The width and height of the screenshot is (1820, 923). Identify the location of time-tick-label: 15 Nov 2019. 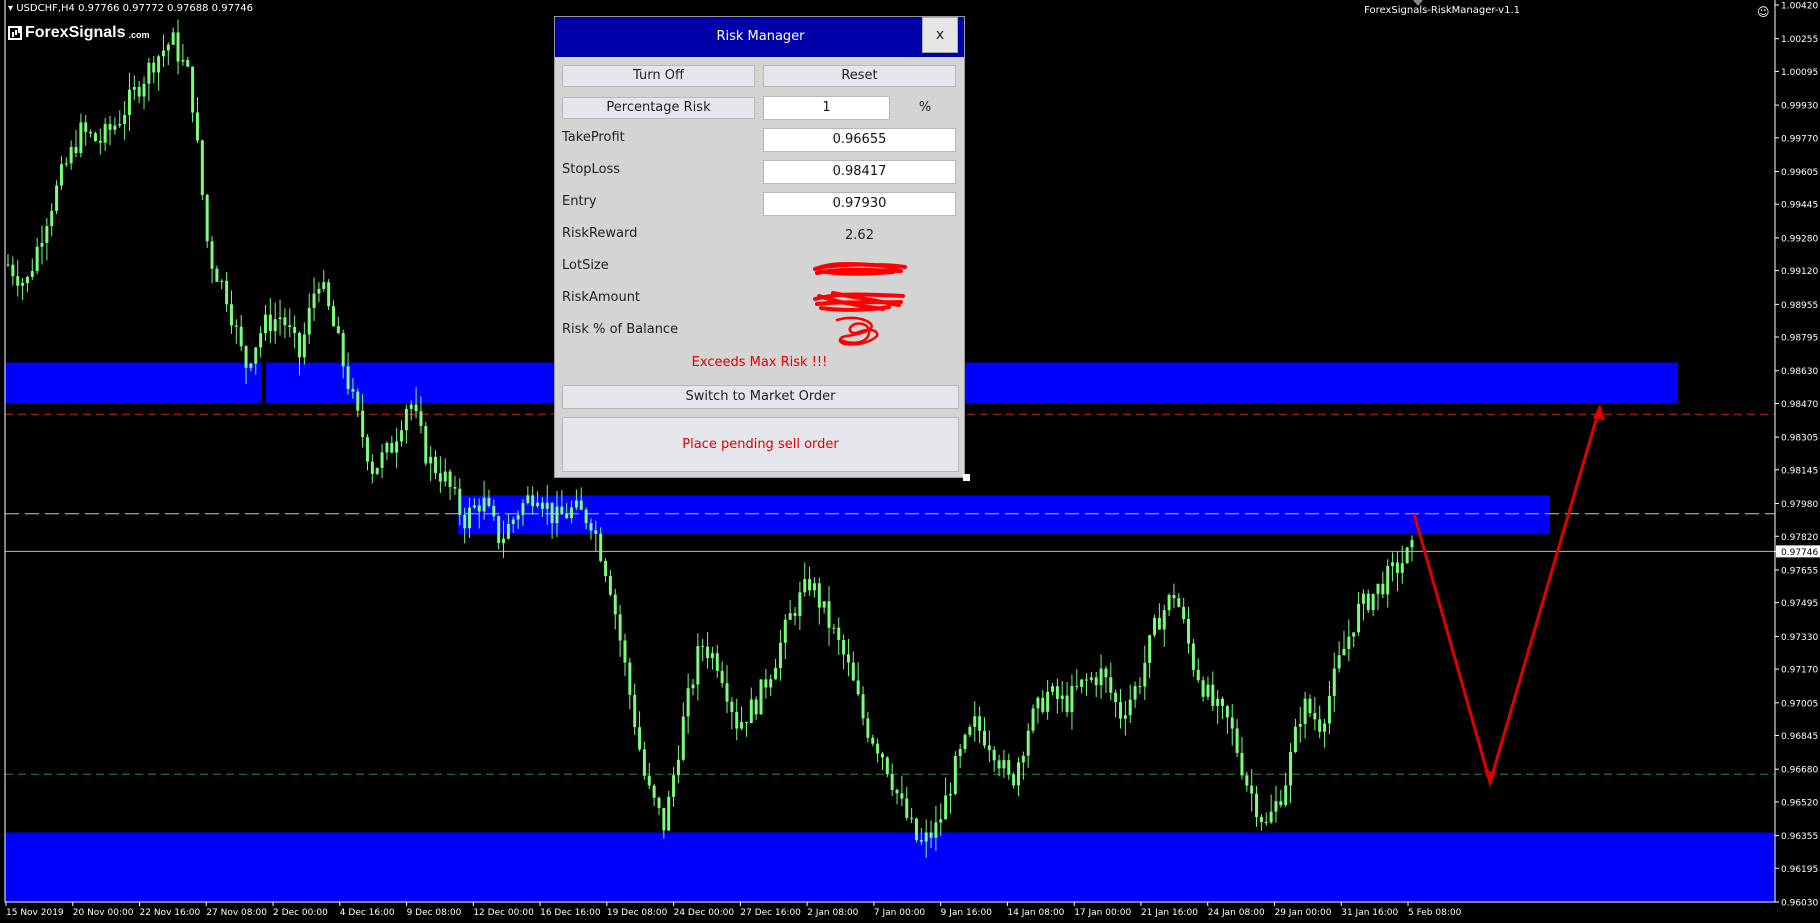
(35, 913).